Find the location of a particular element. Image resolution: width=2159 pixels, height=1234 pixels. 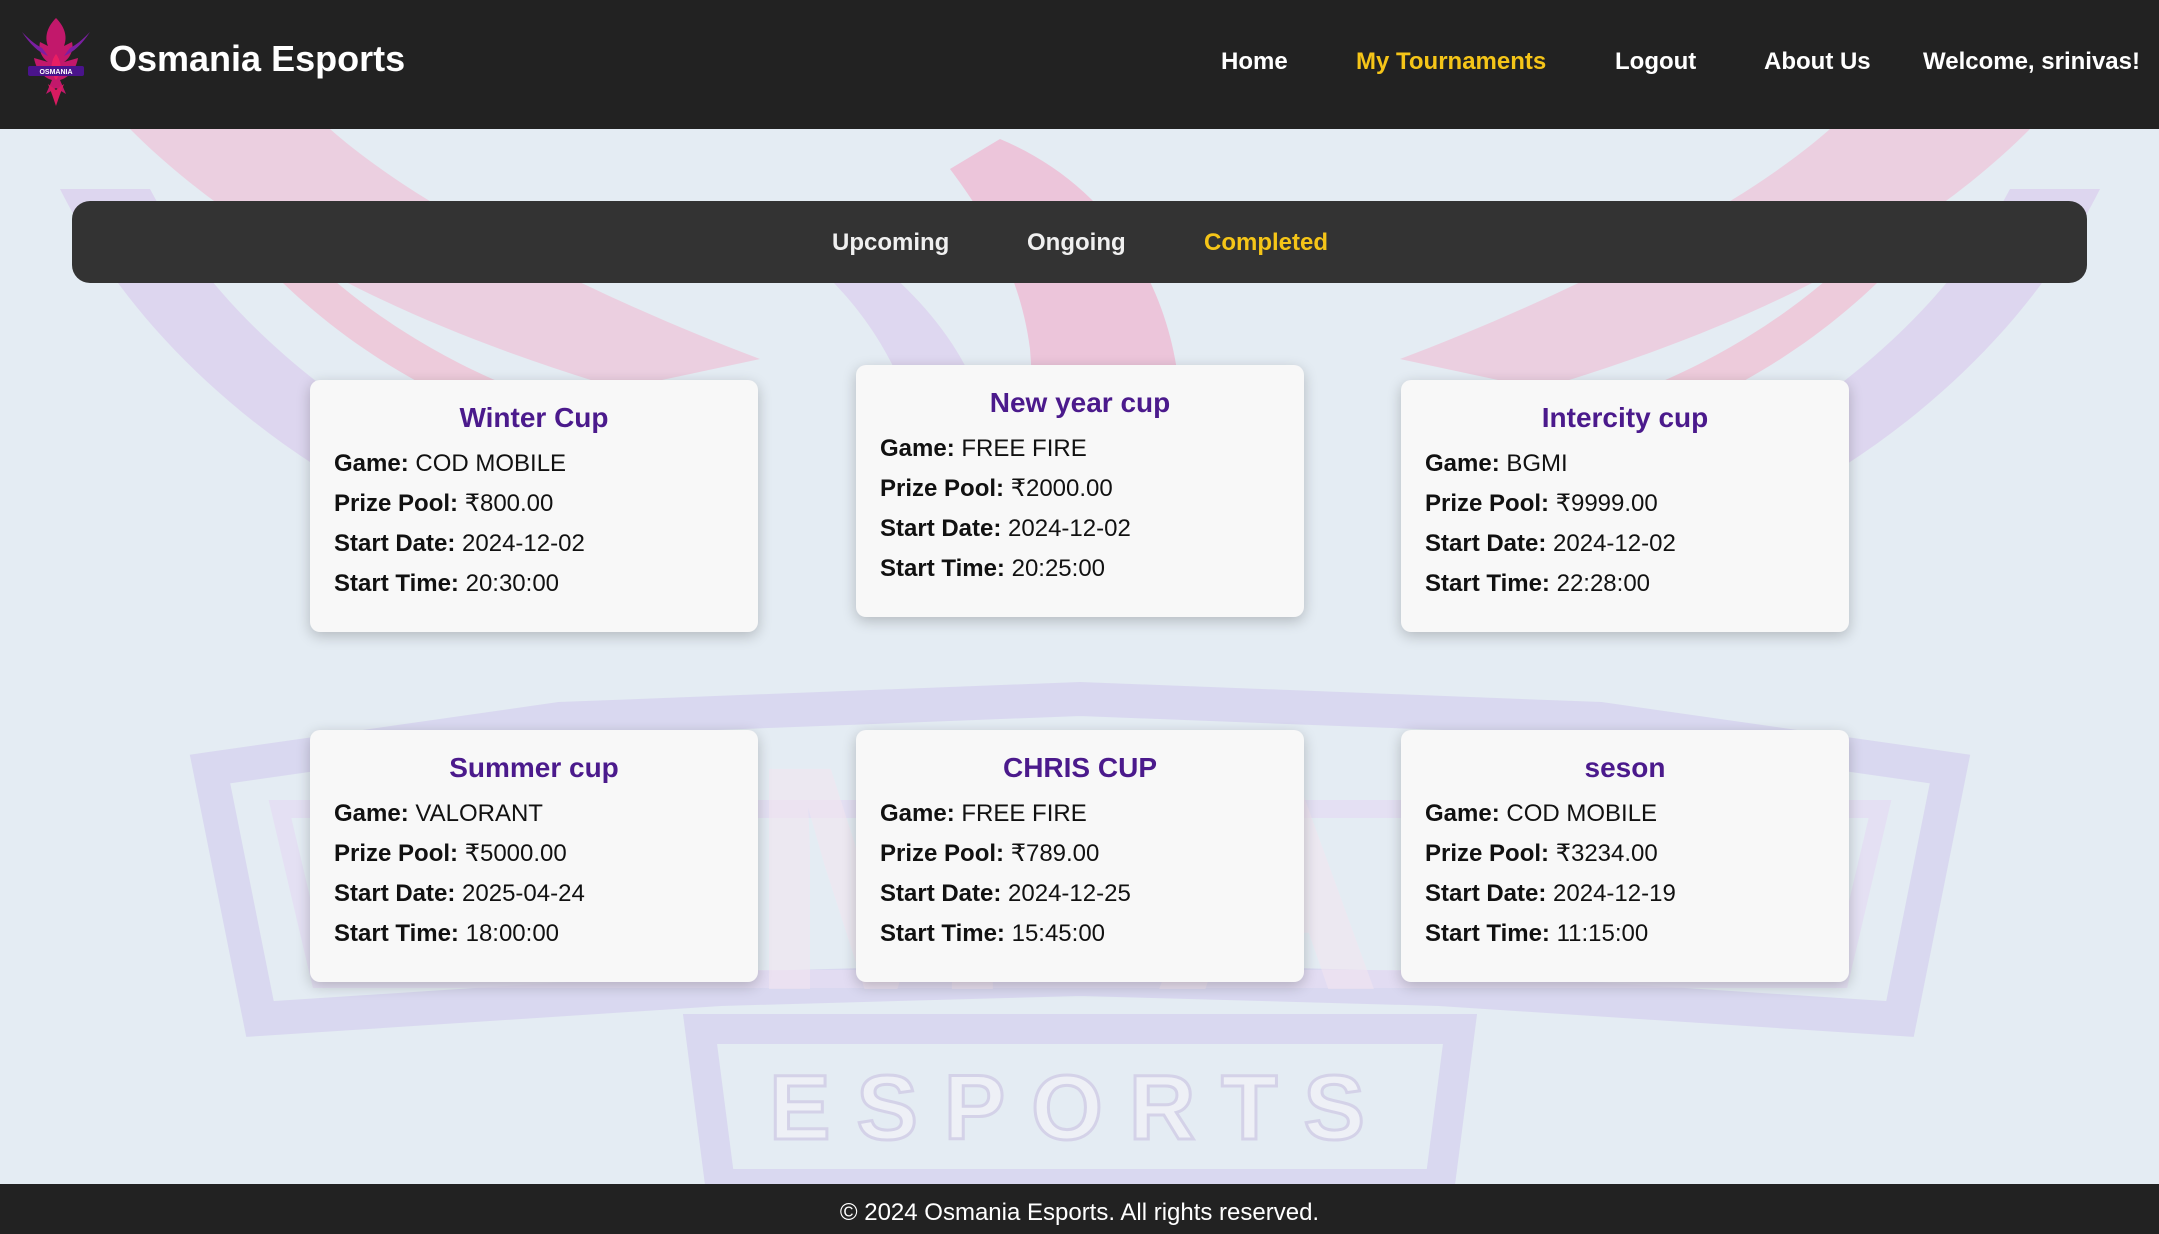

nav-my-tournaments-link: My Tournaments is located at coordinates (1451, 62).